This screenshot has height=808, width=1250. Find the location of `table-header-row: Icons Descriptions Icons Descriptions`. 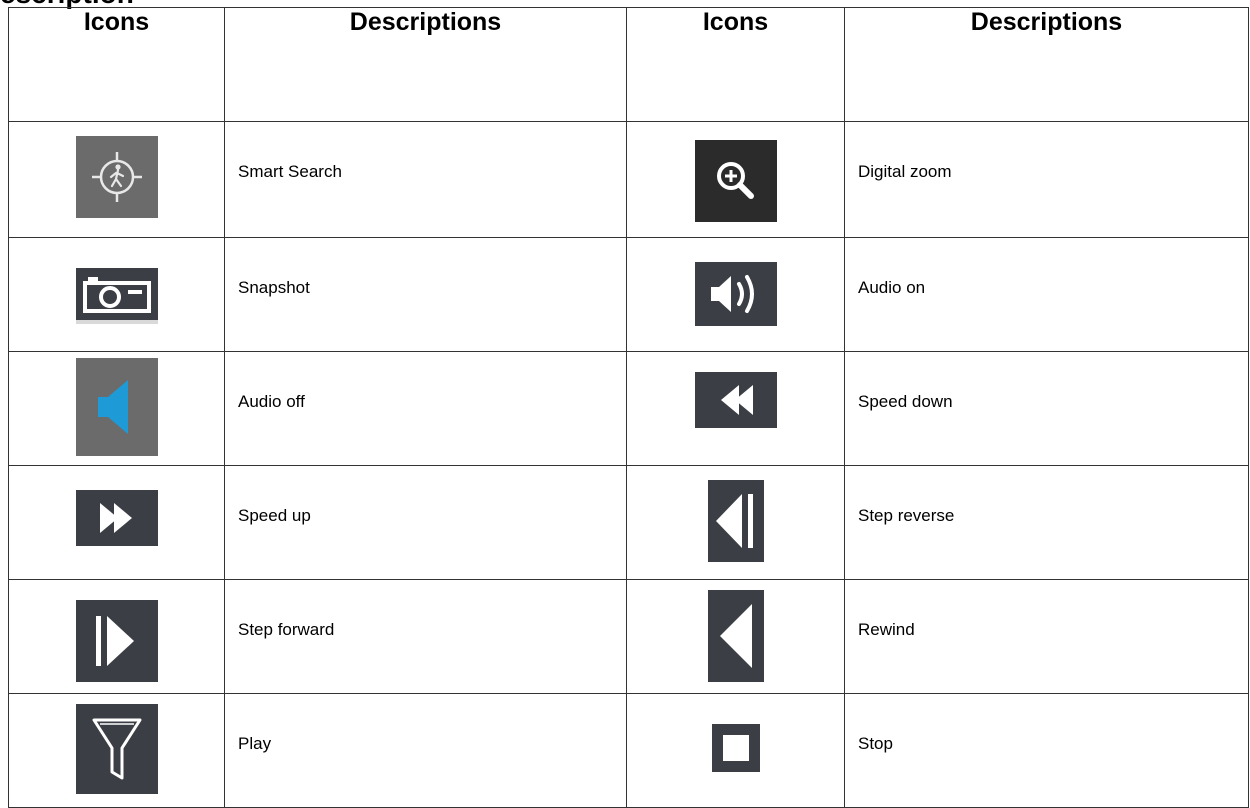

table-header-row: Icons Descriptions Icons Descriptions is located at coordinates (628, 64).